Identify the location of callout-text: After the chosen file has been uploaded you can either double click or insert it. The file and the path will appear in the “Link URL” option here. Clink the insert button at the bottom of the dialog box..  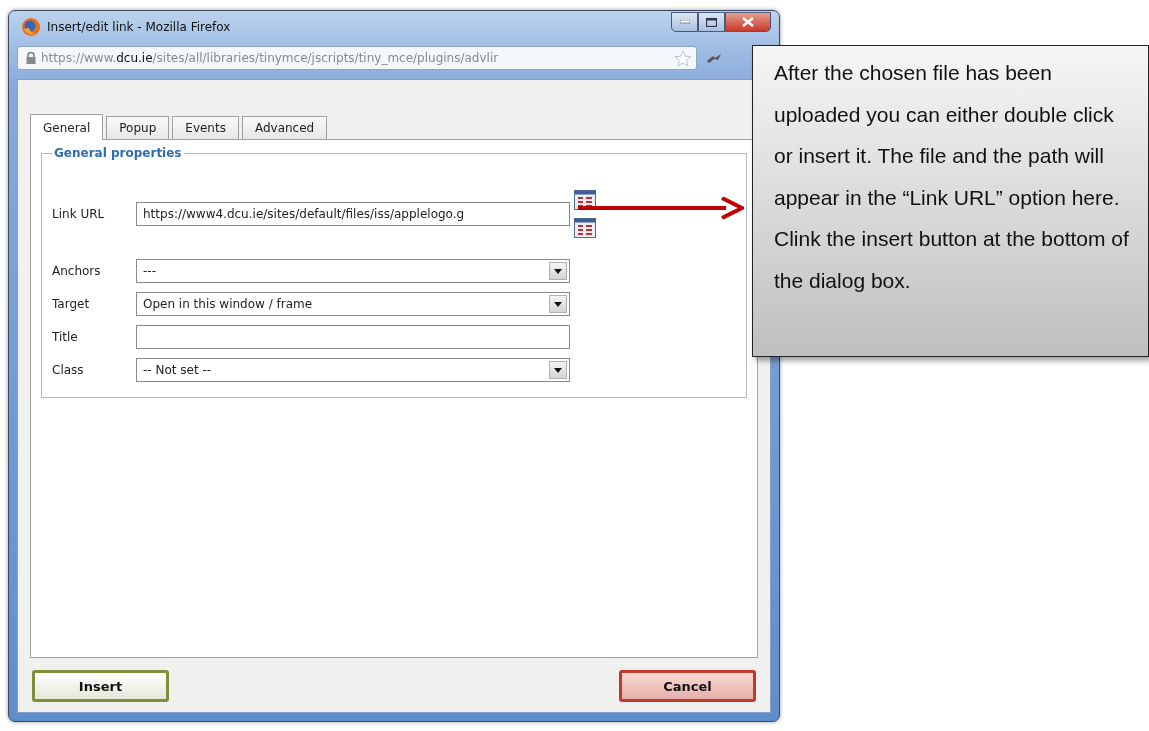
(952, 177).